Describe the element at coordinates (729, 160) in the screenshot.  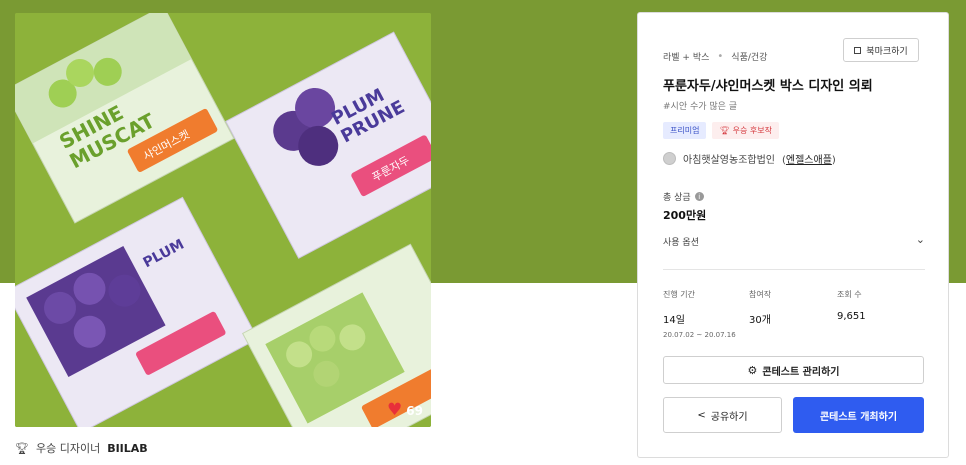
I see `host-name: 아침햇살영농조합법인` at that location.